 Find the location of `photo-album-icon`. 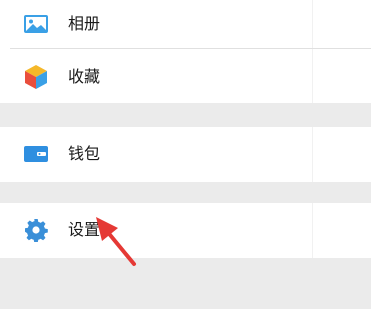

photo-album-icon is located at coordinates (36, 24).